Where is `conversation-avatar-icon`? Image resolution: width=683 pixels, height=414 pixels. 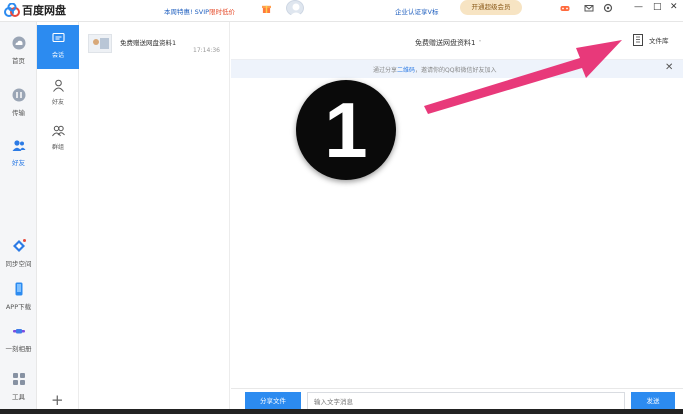 conversation-avatar-icon is located at coordinates (101, 43).